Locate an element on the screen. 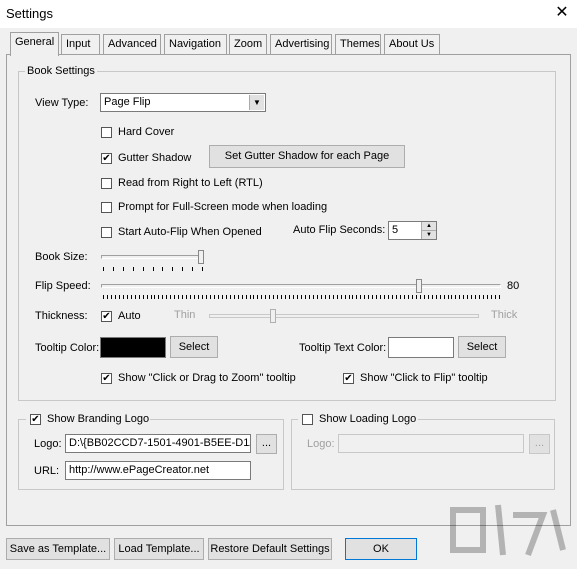  flip-speed-value: 80 is located at coordinates (513, 286).